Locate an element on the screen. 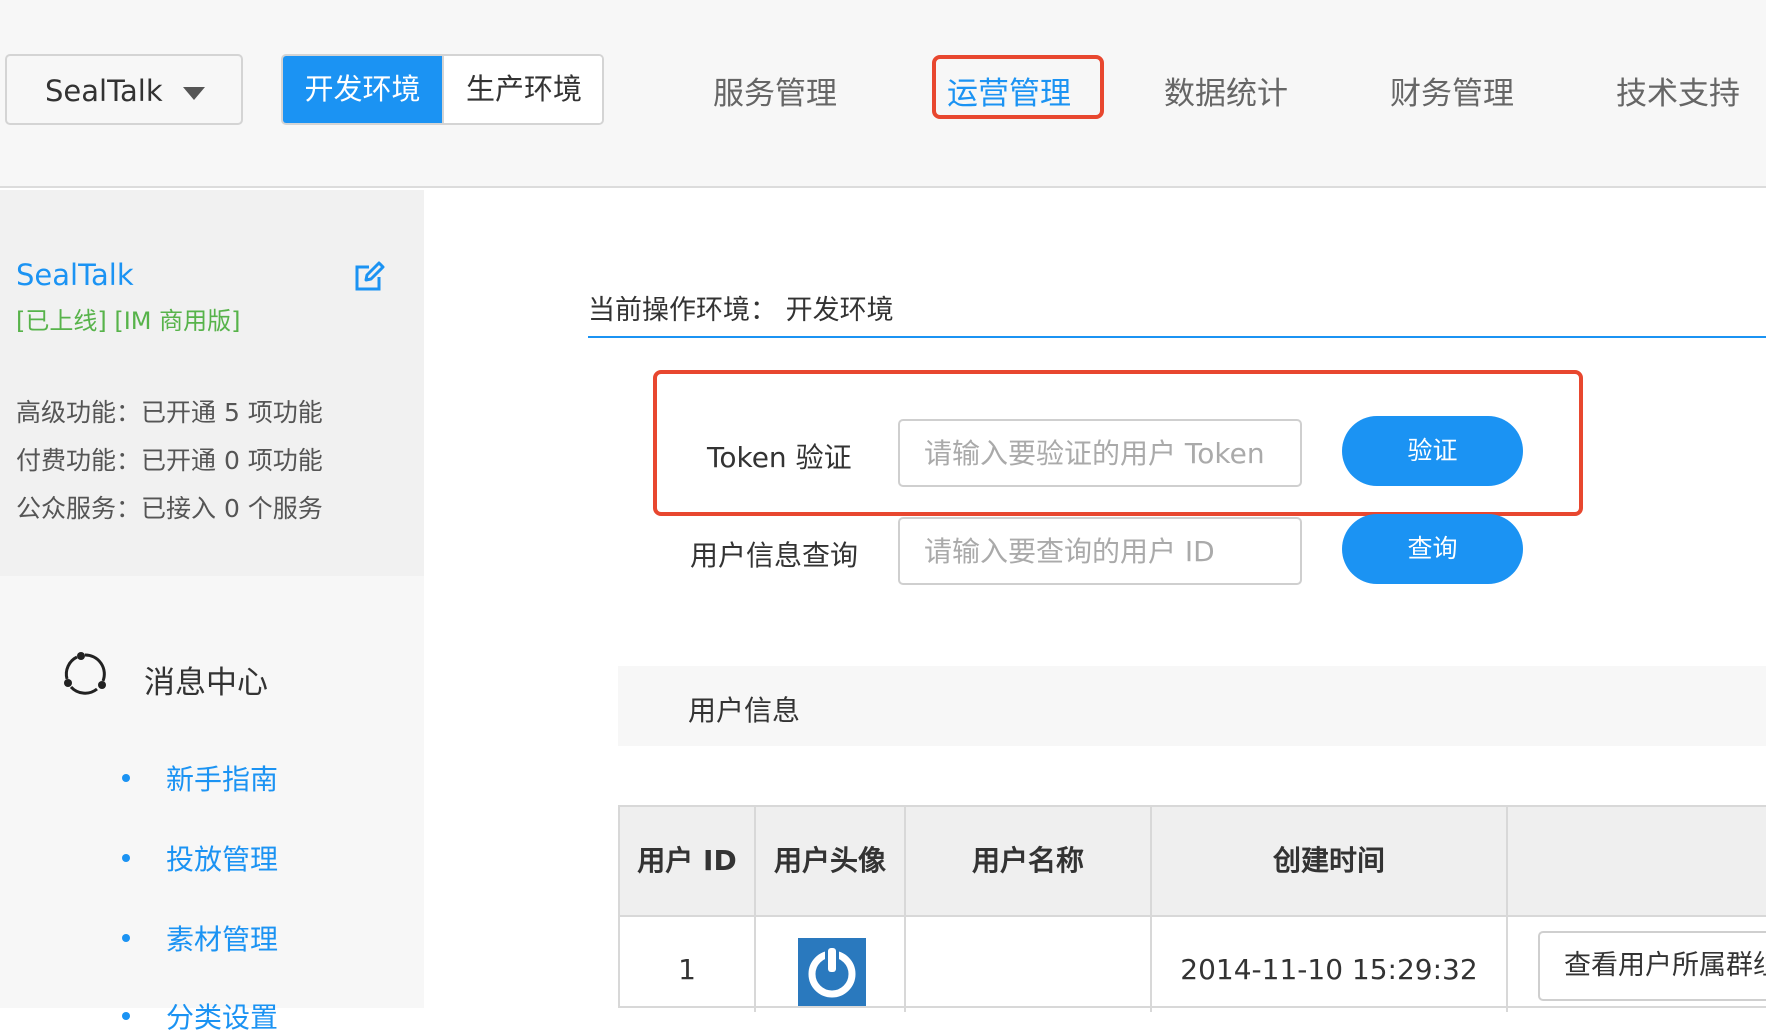 The height and width of the screenshot is (1036, 1766). user-query-label: 用户信息查询 is located at coordinates (774, 555).